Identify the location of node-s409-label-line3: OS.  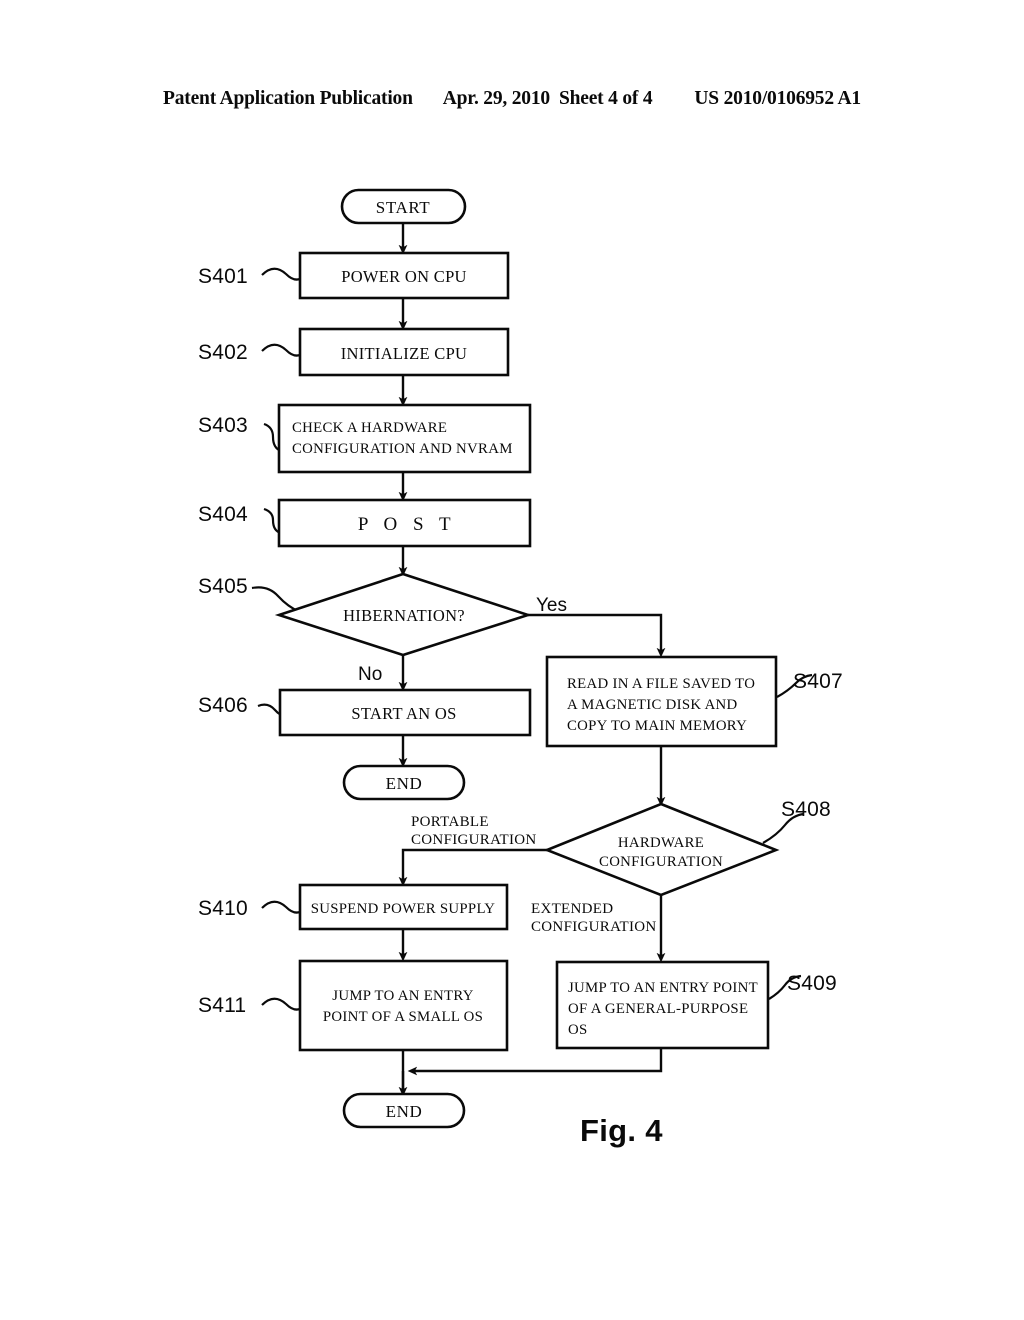
(578, 1030).